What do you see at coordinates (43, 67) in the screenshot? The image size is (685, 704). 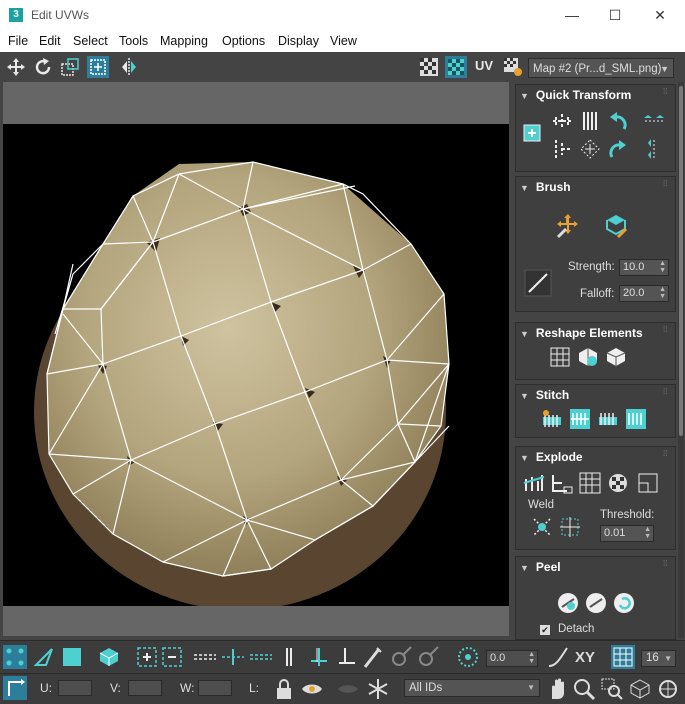 I see `rotate-icon` at bounding box center [43, 67].